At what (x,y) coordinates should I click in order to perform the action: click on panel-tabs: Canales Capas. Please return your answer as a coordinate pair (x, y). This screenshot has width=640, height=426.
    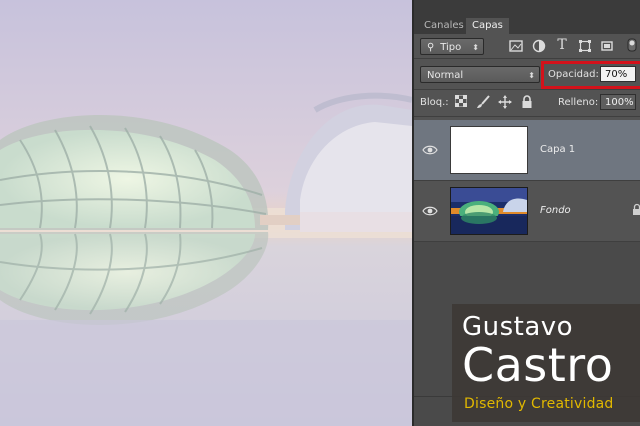
    Looking at the image, I should click on (527, 17).